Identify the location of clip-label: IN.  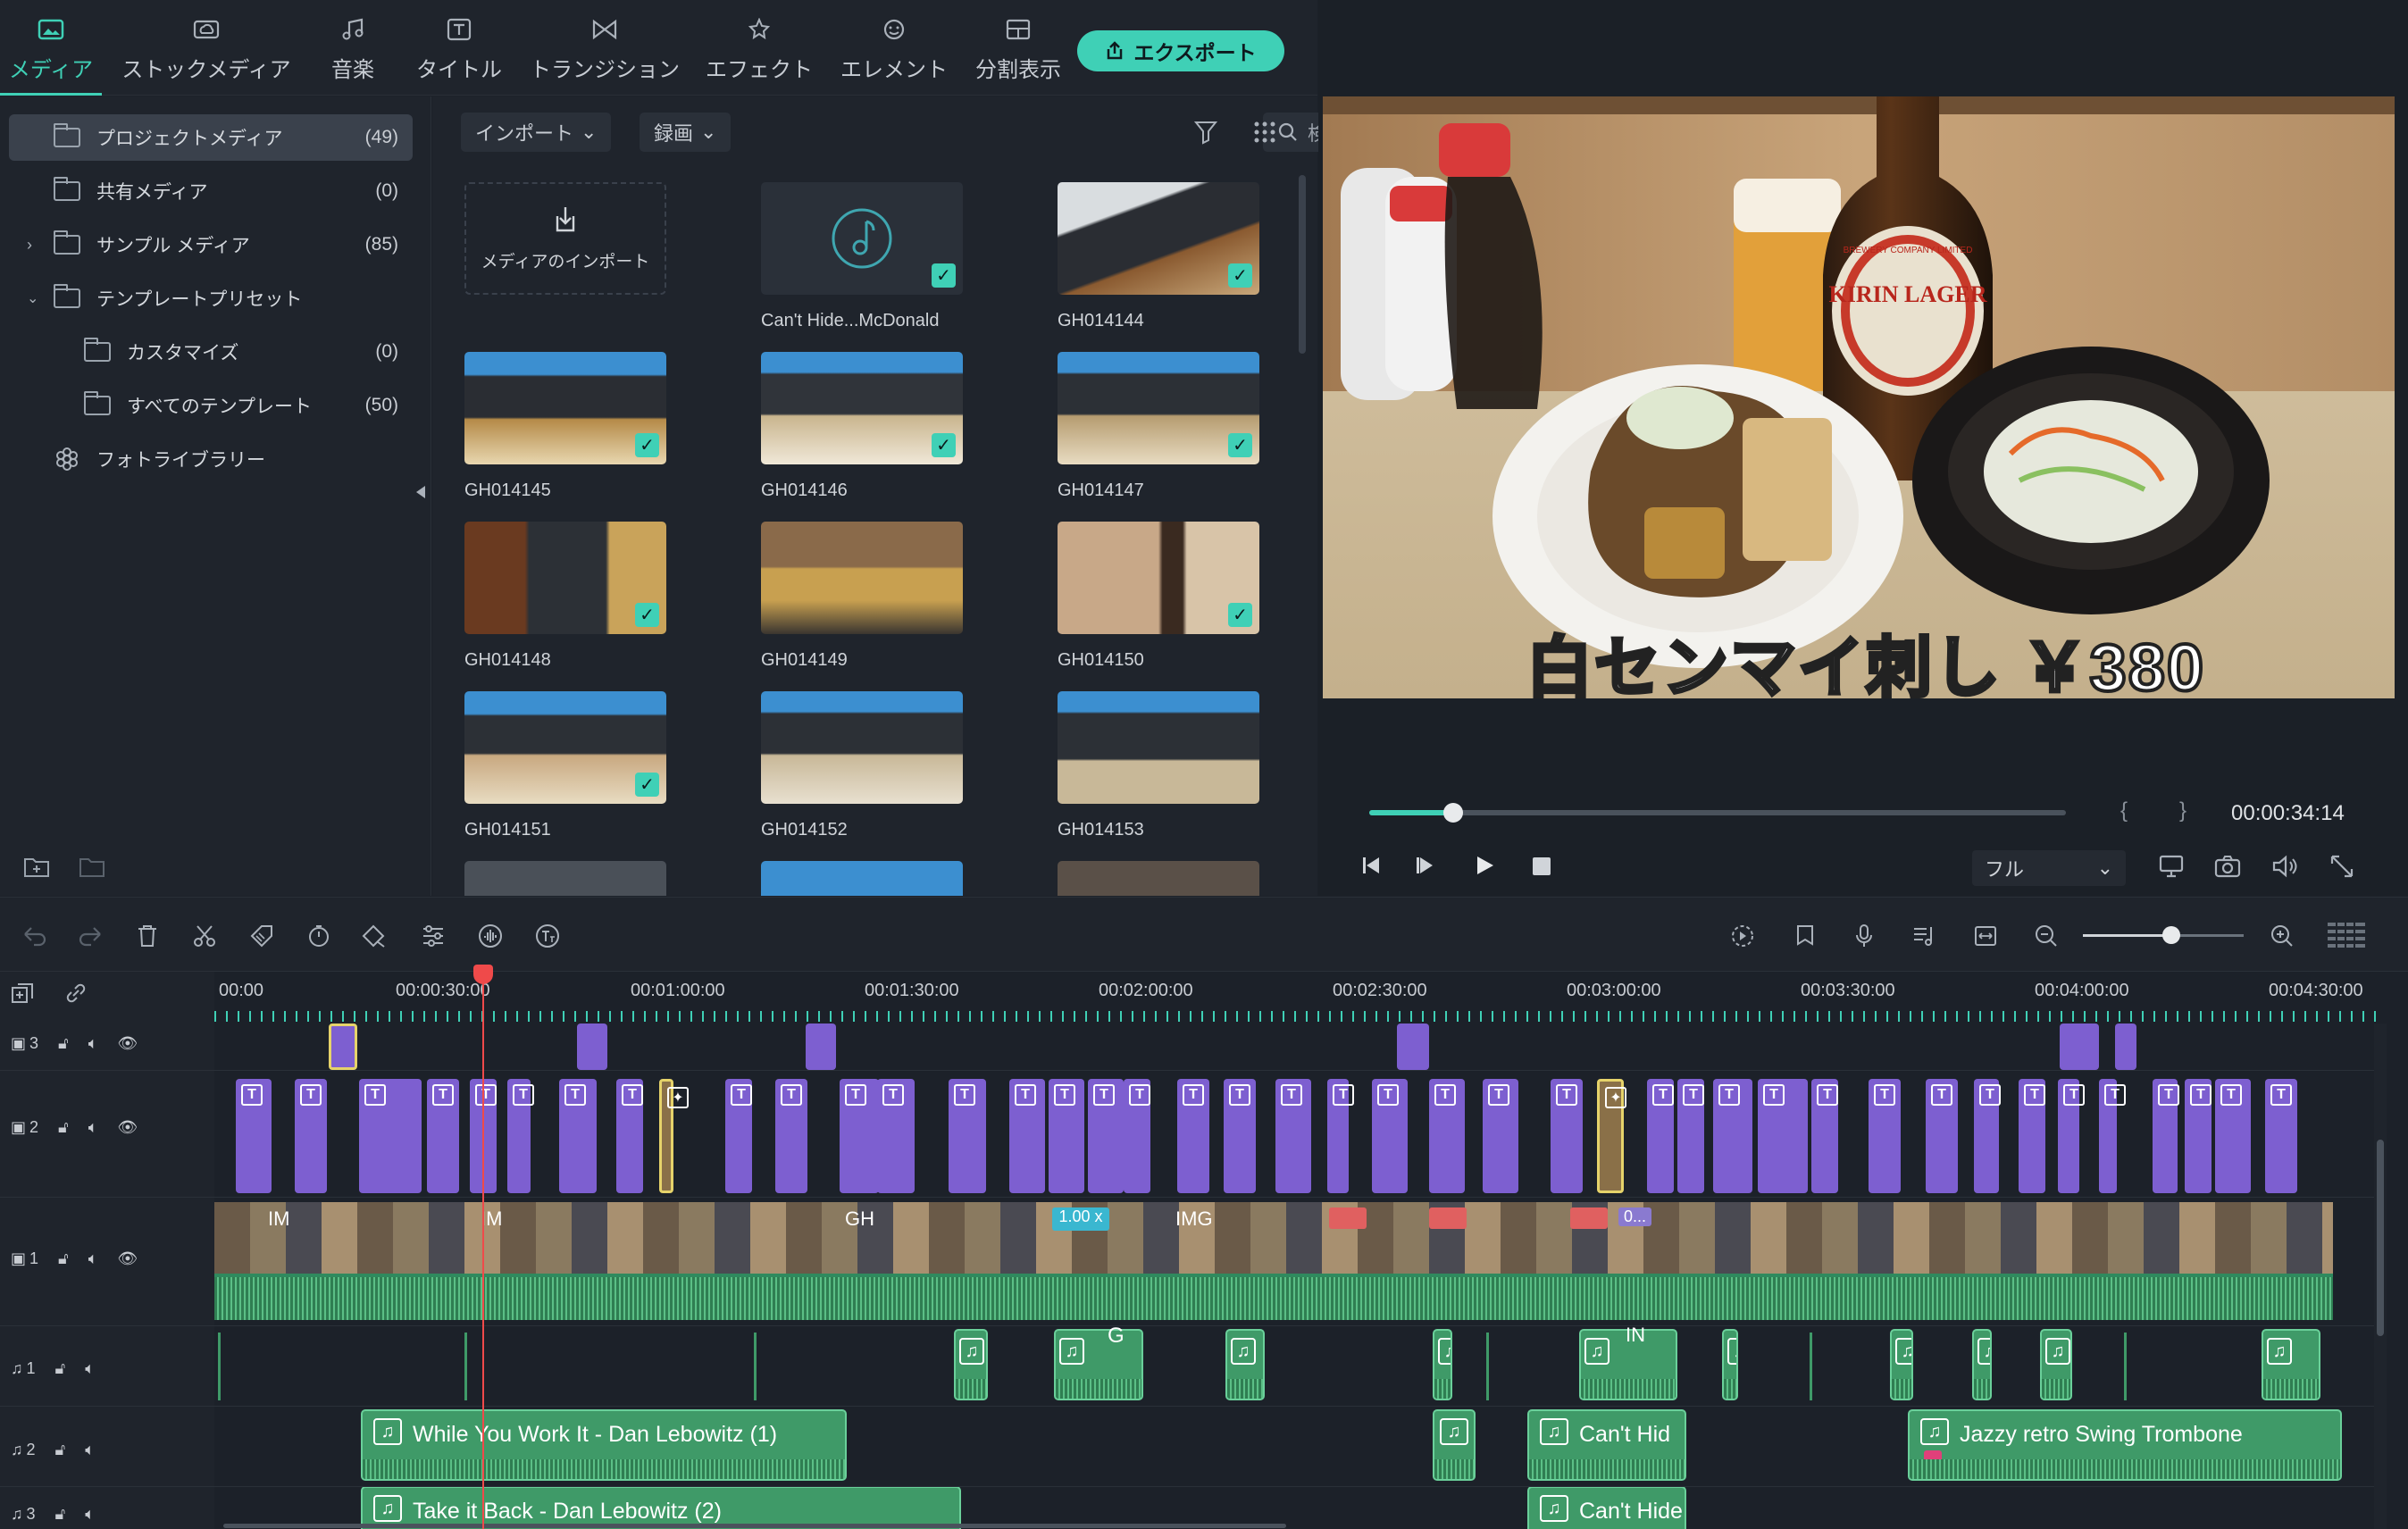
(1635, 1335).